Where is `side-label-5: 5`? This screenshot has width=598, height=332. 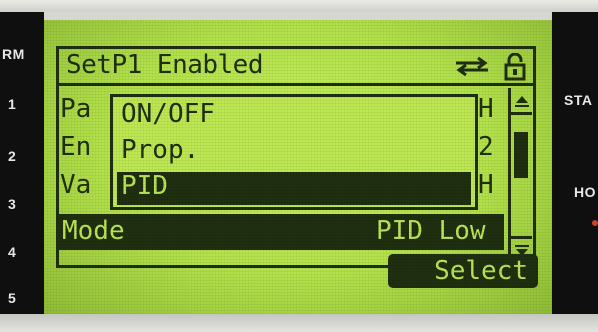
side-label-5: 5 is located at coordinates (12, 298).